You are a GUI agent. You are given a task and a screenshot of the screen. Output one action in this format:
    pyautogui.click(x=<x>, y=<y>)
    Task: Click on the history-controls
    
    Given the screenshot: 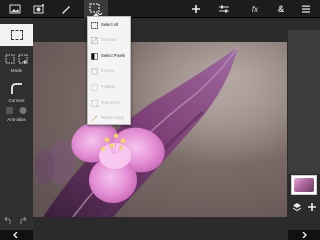 What is the action you would take?
    pyautogui.click(x=16, y=221)
    